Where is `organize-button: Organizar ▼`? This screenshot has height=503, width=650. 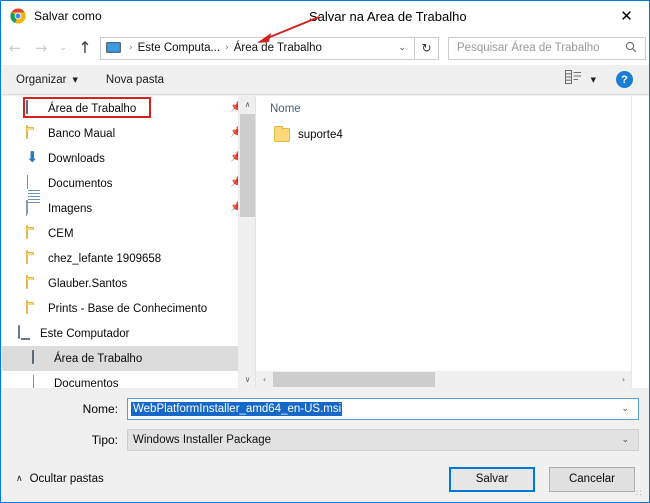
organize-button: Organizar ▼ is located at coordinates (47, 80).